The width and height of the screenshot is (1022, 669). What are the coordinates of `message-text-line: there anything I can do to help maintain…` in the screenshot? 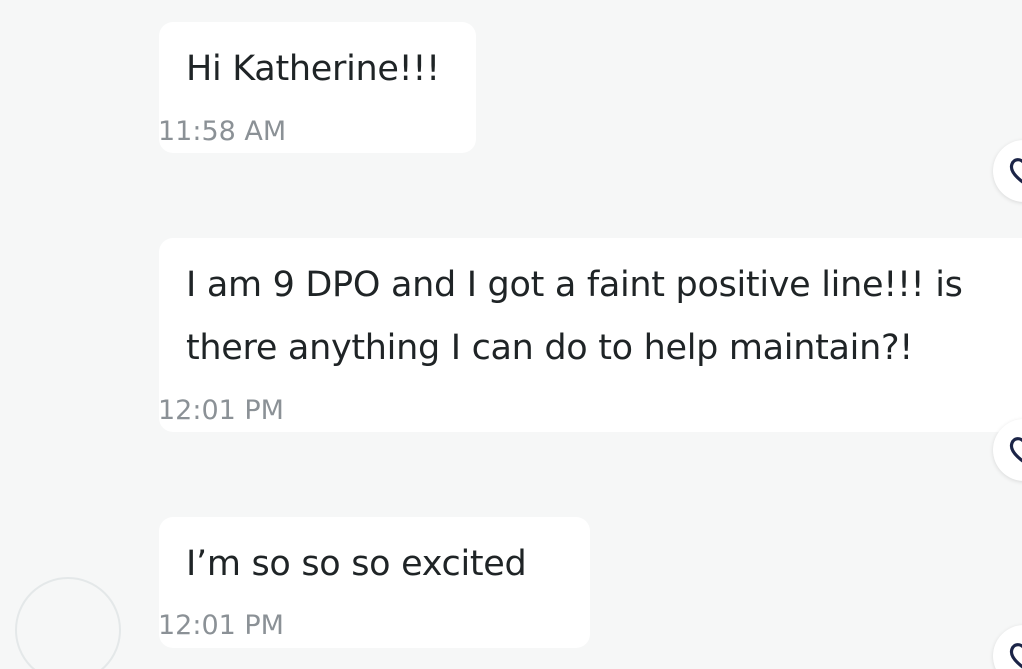 It's located at (549, 348).